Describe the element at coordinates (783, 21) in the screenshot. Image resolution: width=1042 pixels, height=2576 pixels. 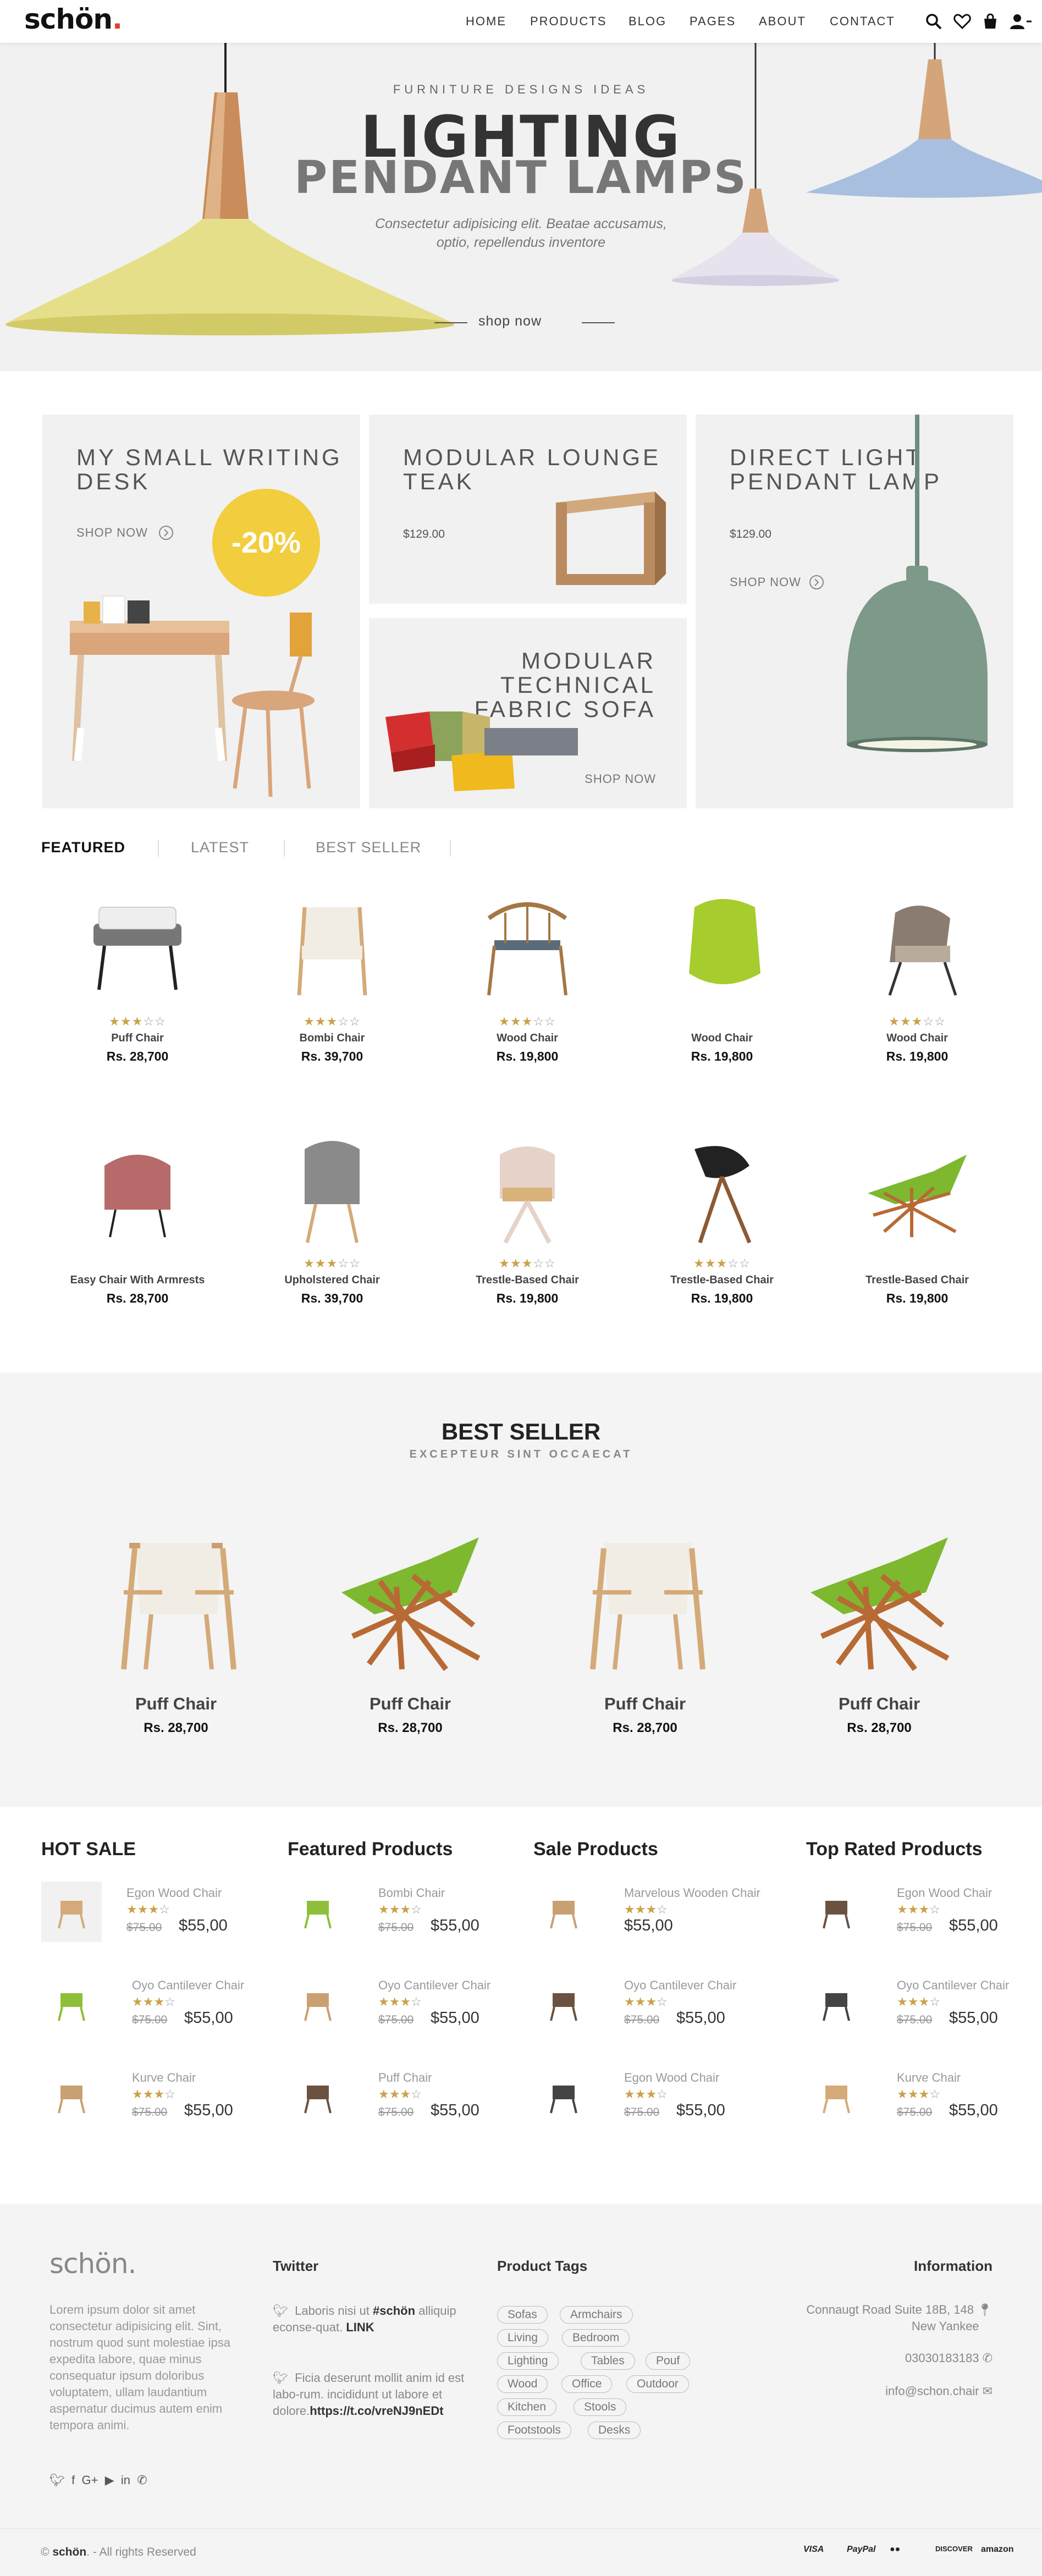
I see `nav-about: ABOUT` at that location.